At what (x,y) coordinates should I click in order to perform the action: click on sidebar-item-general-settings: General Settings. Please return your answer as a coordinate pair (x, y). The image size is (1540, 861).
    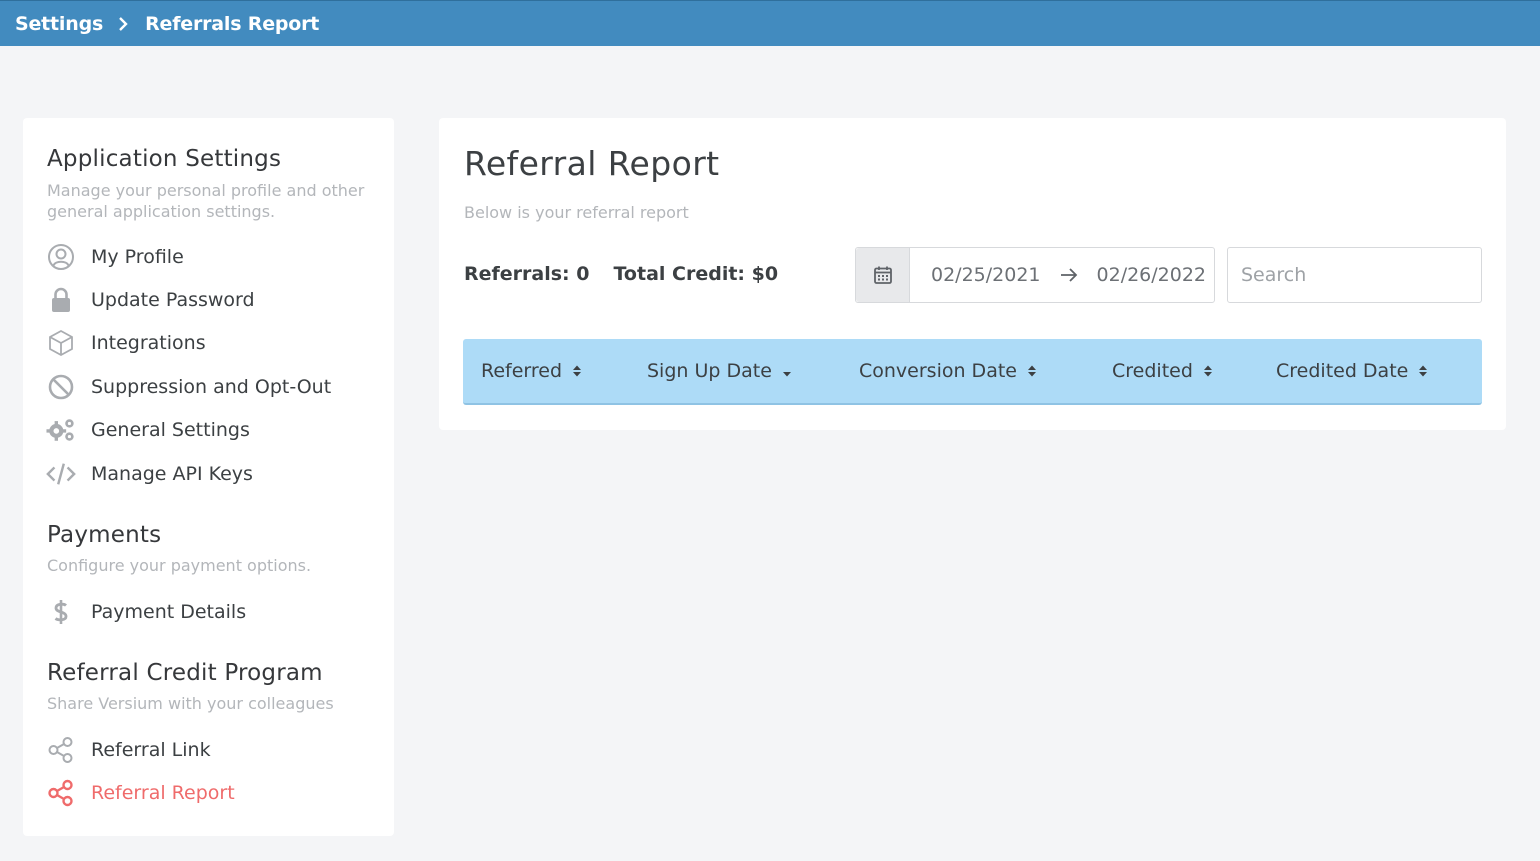
    Looking at the image, I should click on (148, 430).